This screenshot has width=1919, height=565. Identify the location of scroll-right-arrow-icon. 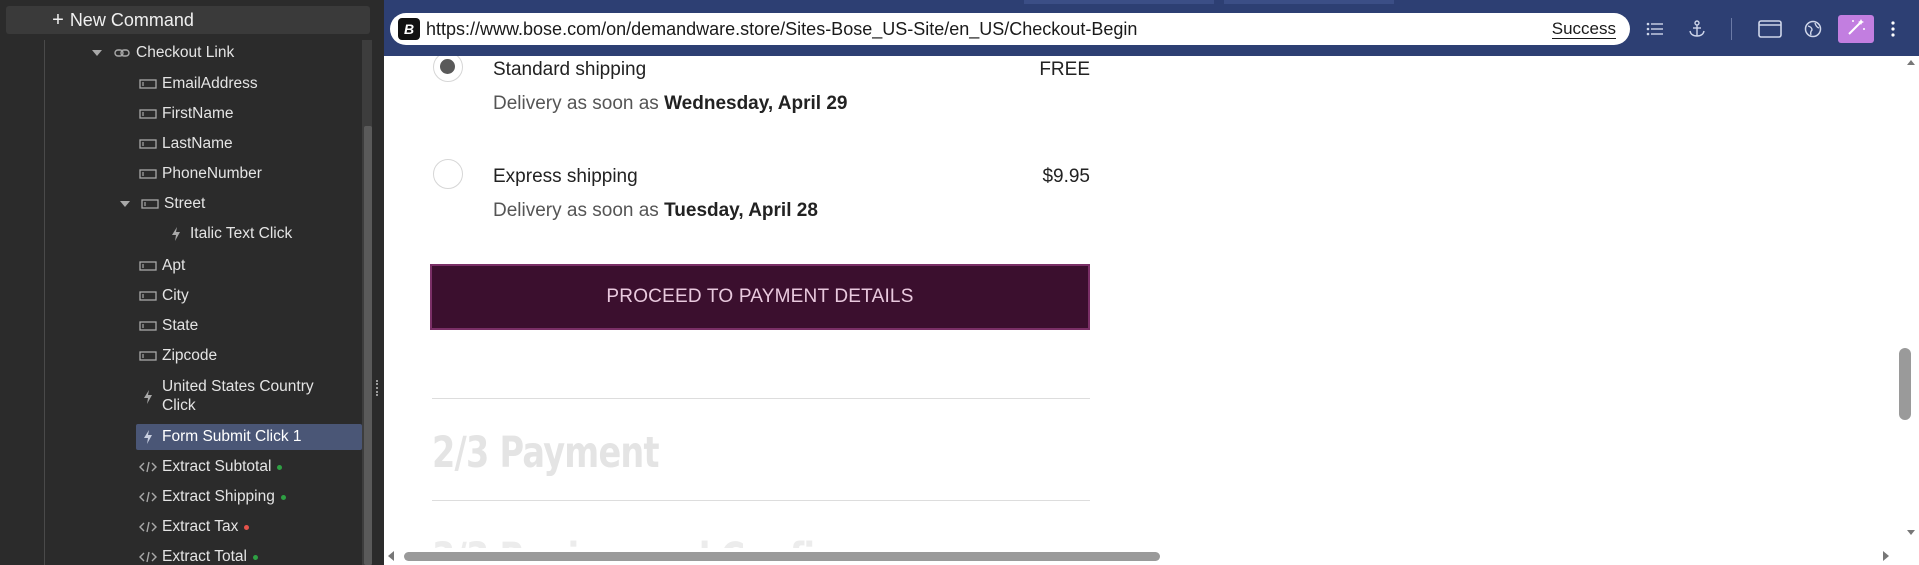
(1886, 556).